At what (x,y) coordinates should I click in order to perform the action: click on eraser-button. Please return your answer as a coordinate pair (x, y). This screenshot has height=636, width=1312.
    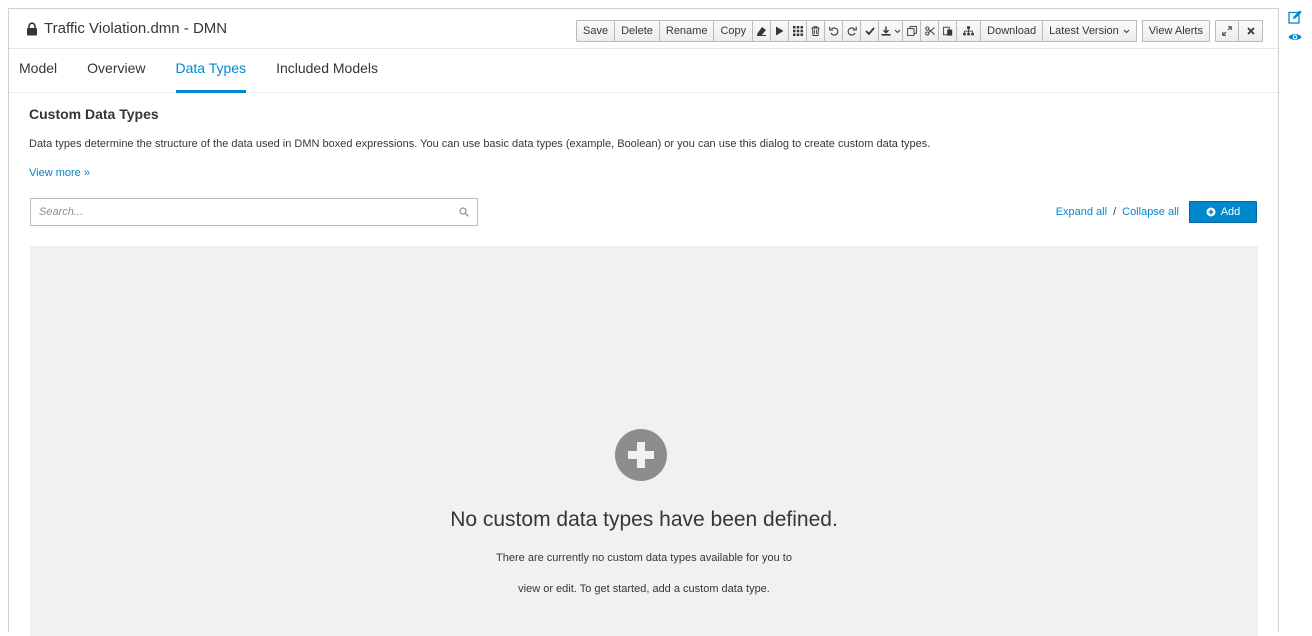
    Looking at the image, I should click on (762, 31).